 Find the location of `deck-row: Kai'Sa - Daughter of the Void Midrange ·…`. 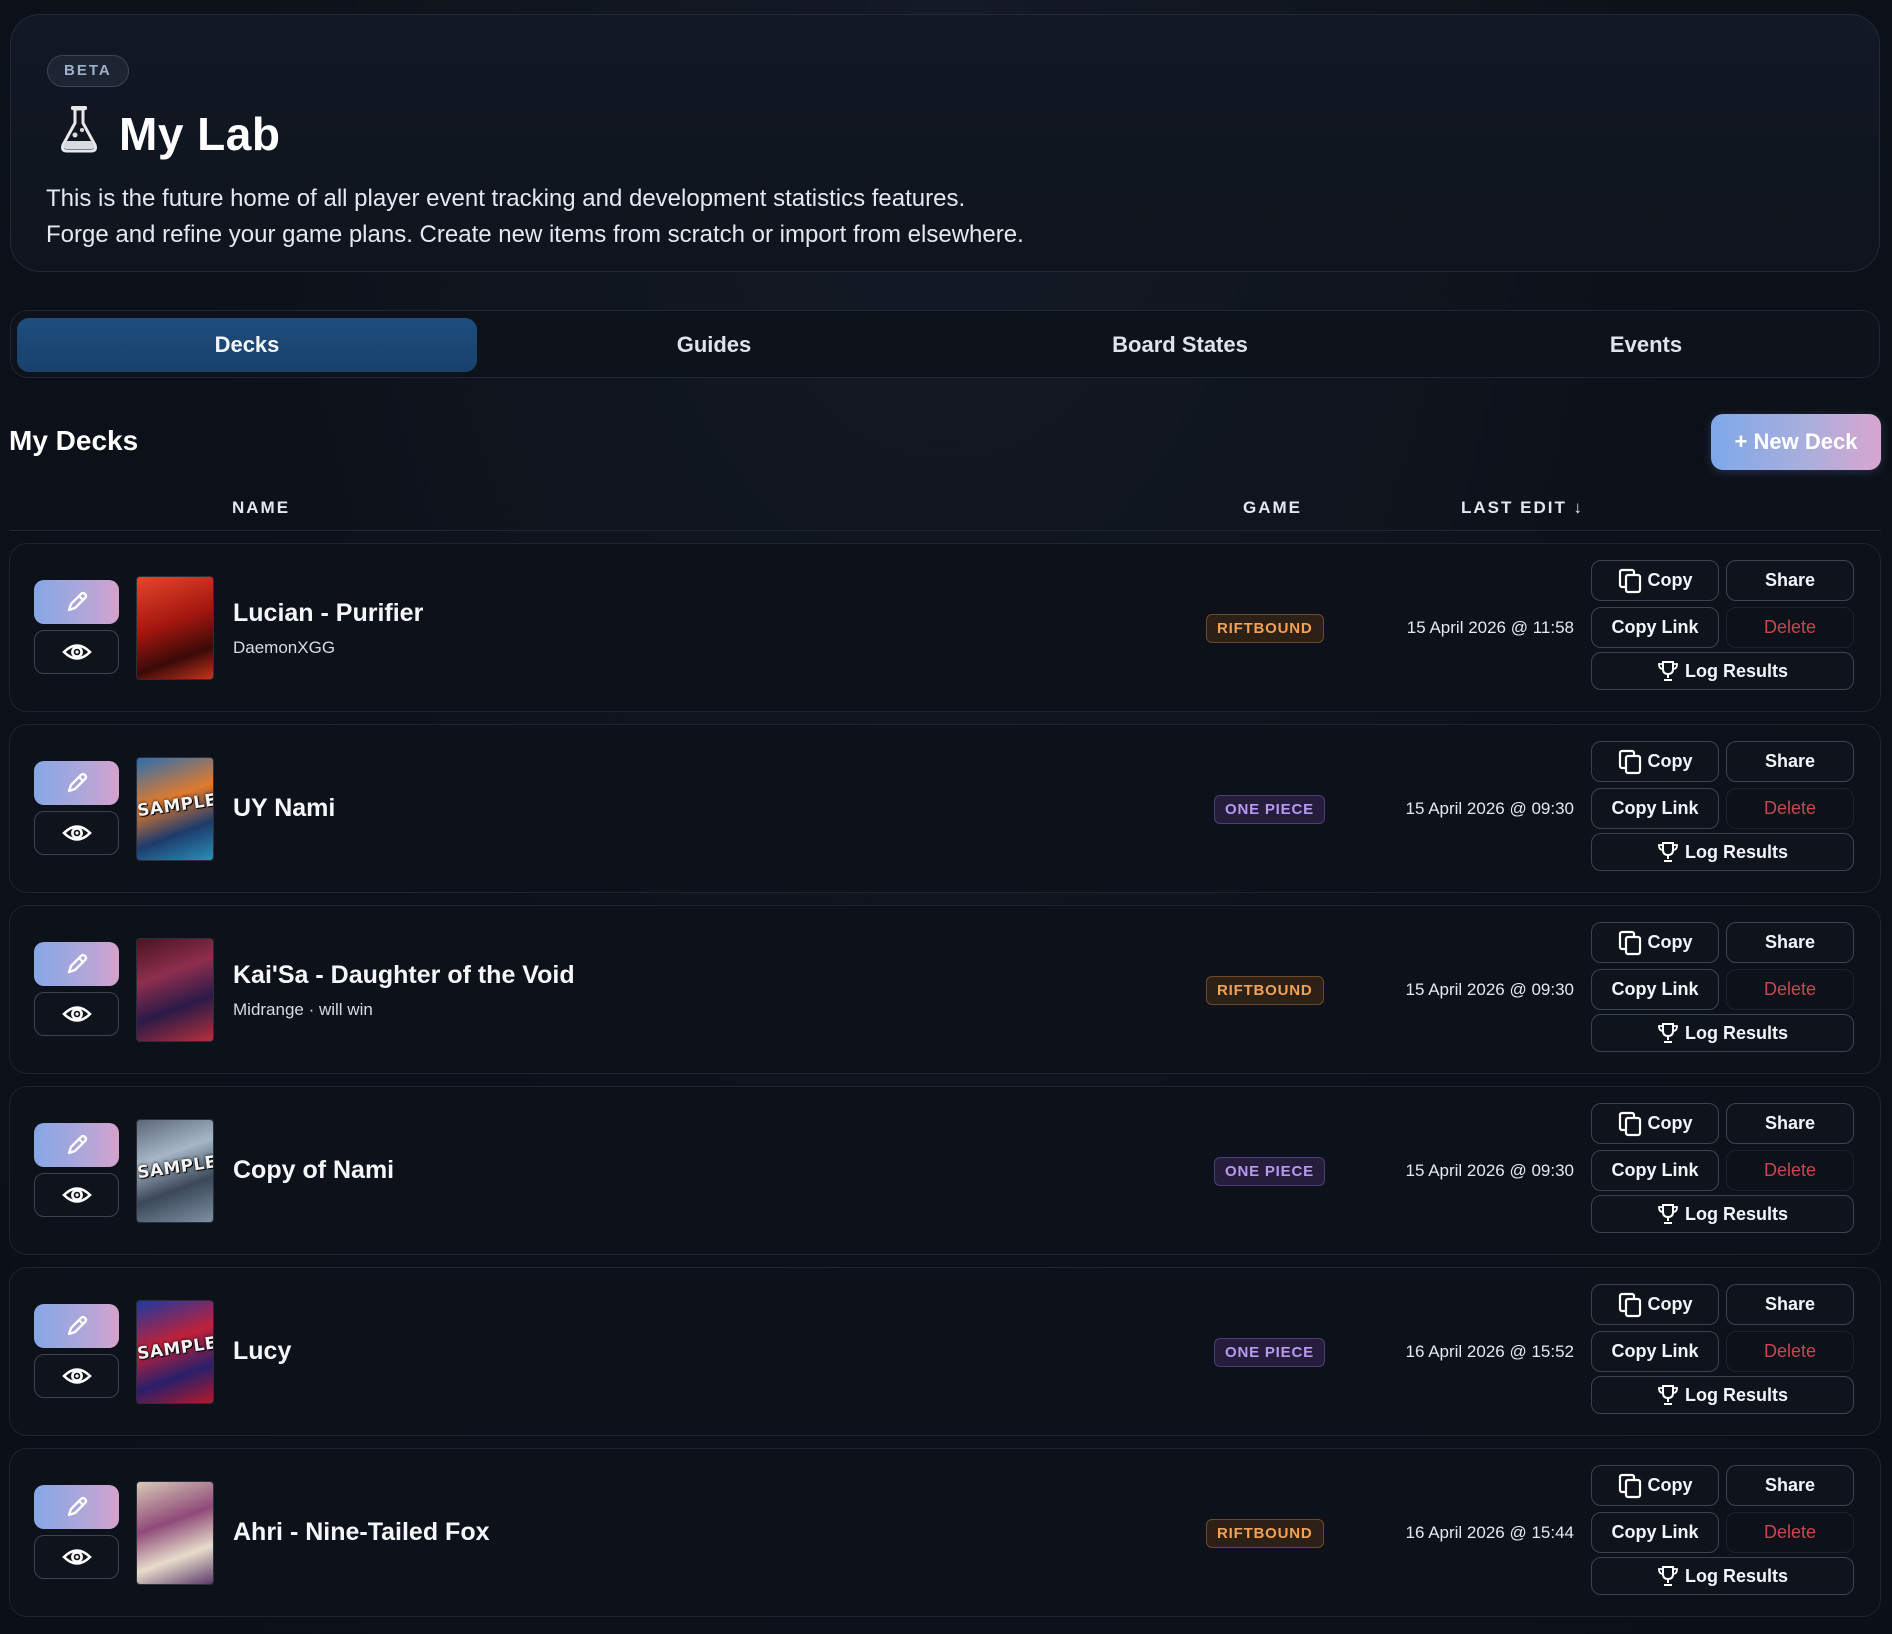

deck-row: Kai'Sa - Daughter of the Void Midrange ·… is located at coordinates (945, 989).